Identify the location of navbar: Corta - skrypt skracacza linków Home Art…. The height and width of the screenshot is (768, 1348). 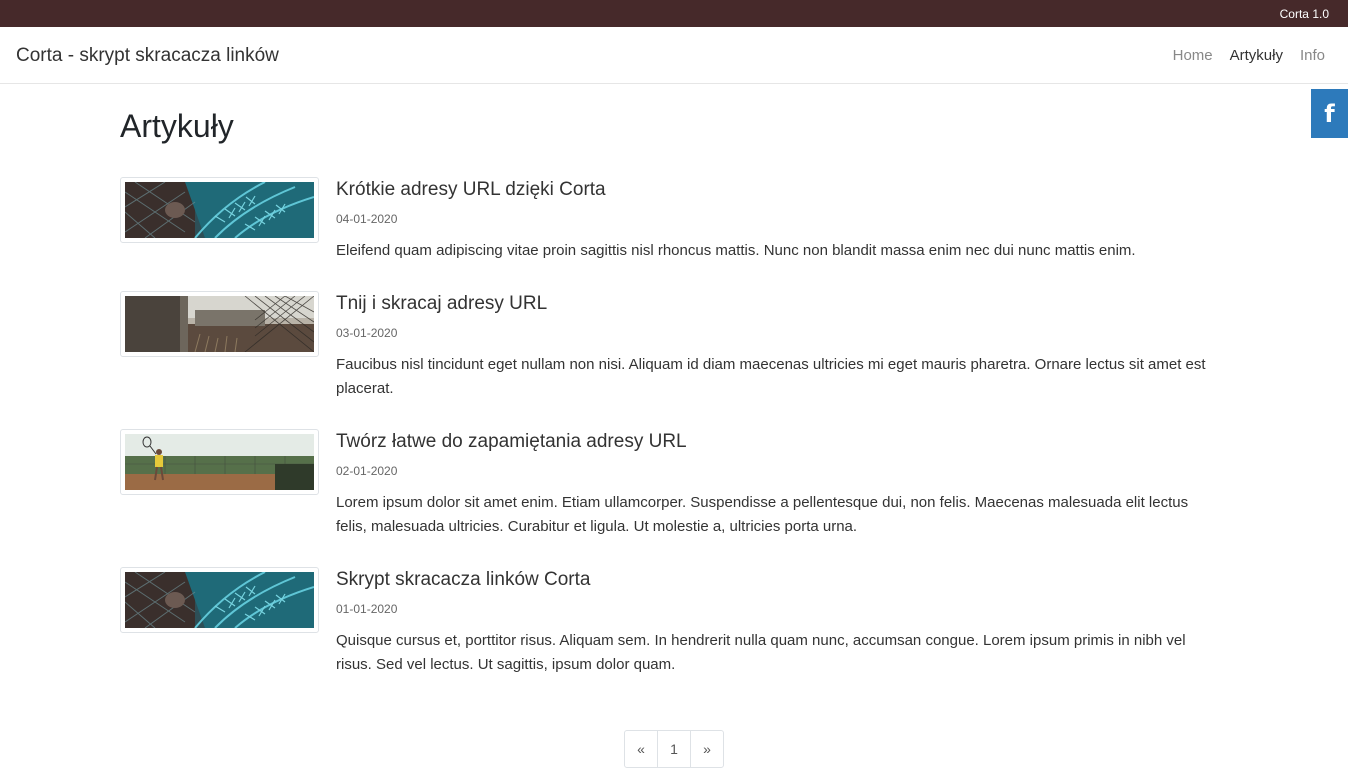
(674, 55).